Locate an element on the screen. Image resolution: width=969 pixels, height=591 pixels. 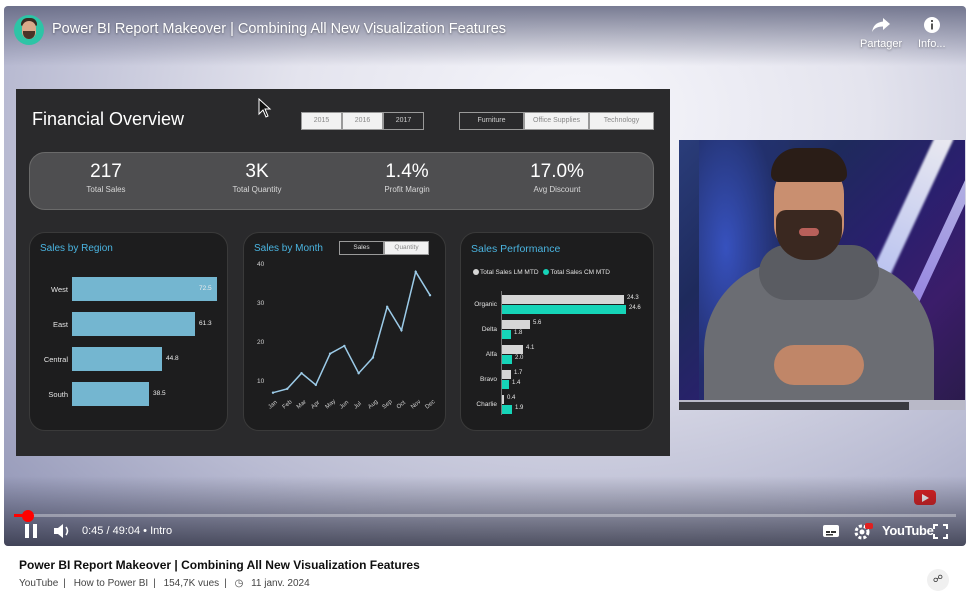
share-label: Partager is located at coordinates (881, 44).